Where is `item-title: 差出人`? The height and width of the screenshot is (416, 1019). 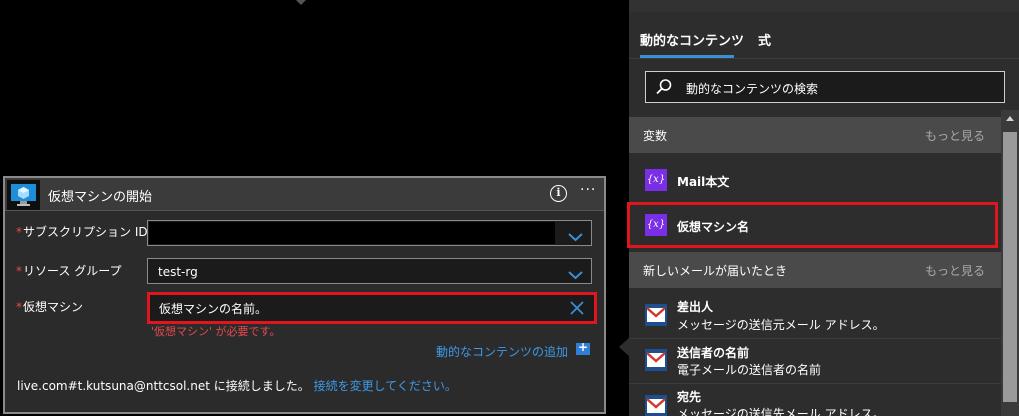 item-title: 差出人 is located at coordinates (695, 307).